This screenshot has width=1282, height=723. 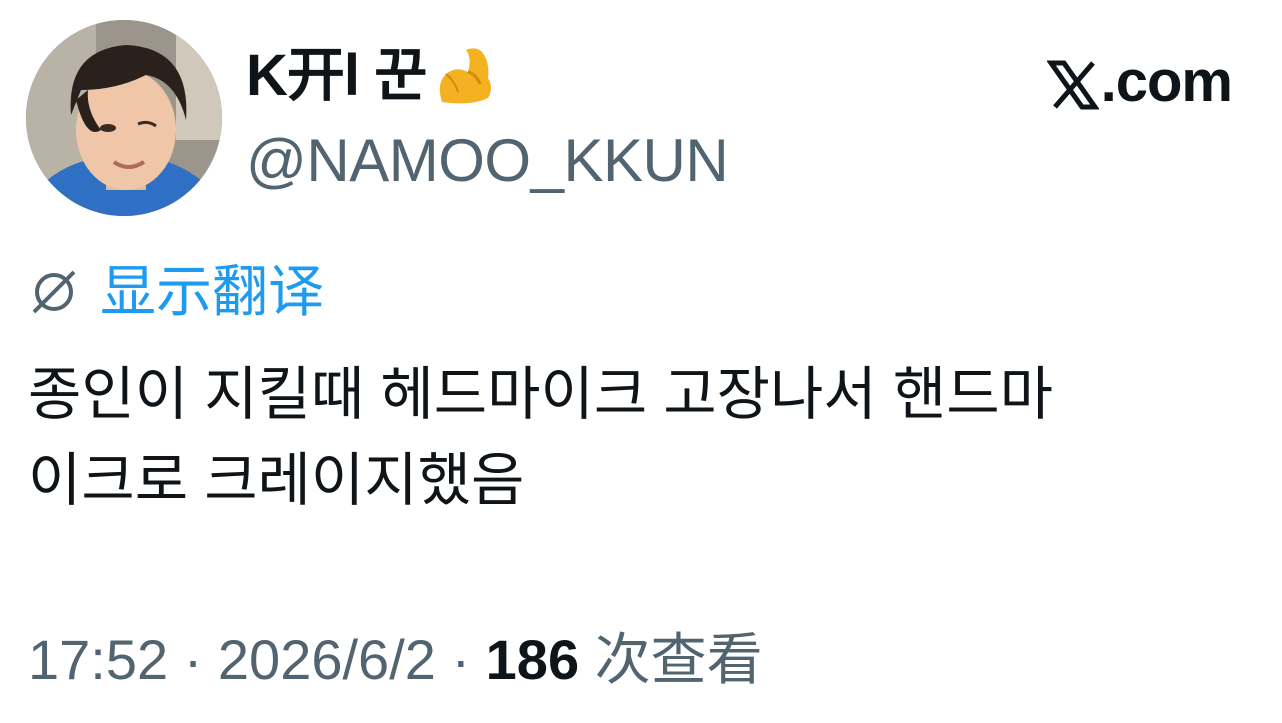 I want to click on author-handle: @NAMOO_KKUN, so click(x=487, y=161).